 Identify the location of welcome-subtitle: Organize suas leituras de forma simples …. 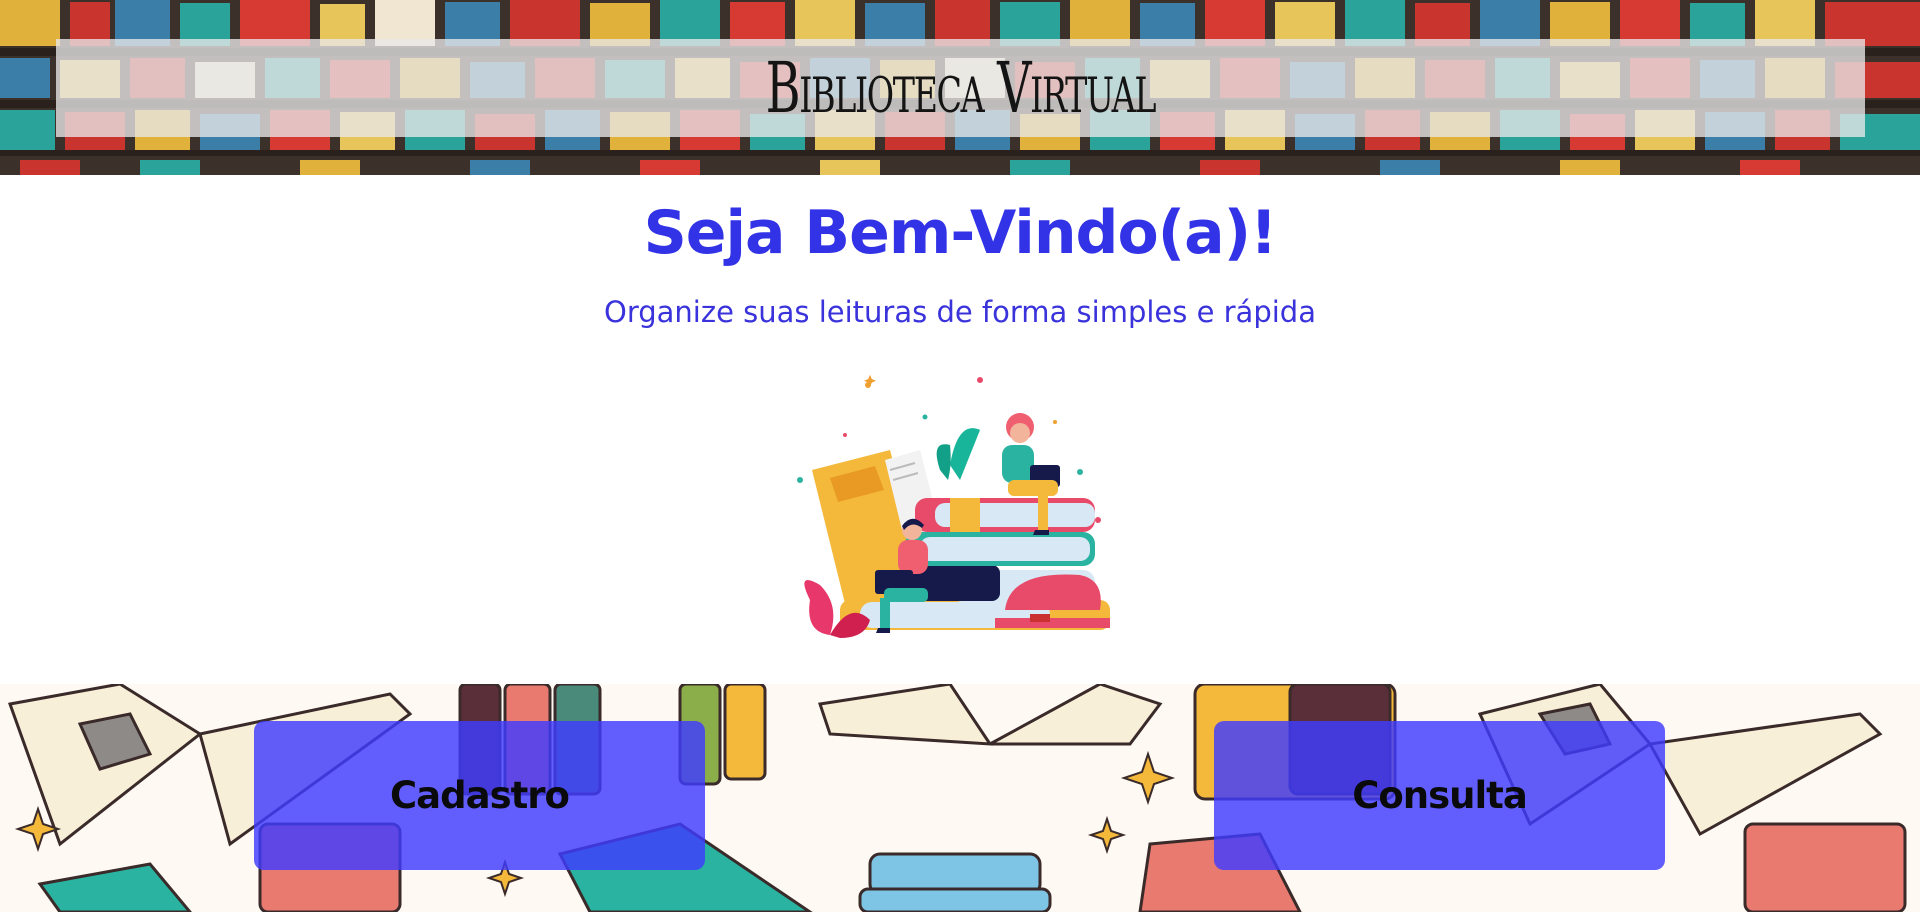
(960, 312).